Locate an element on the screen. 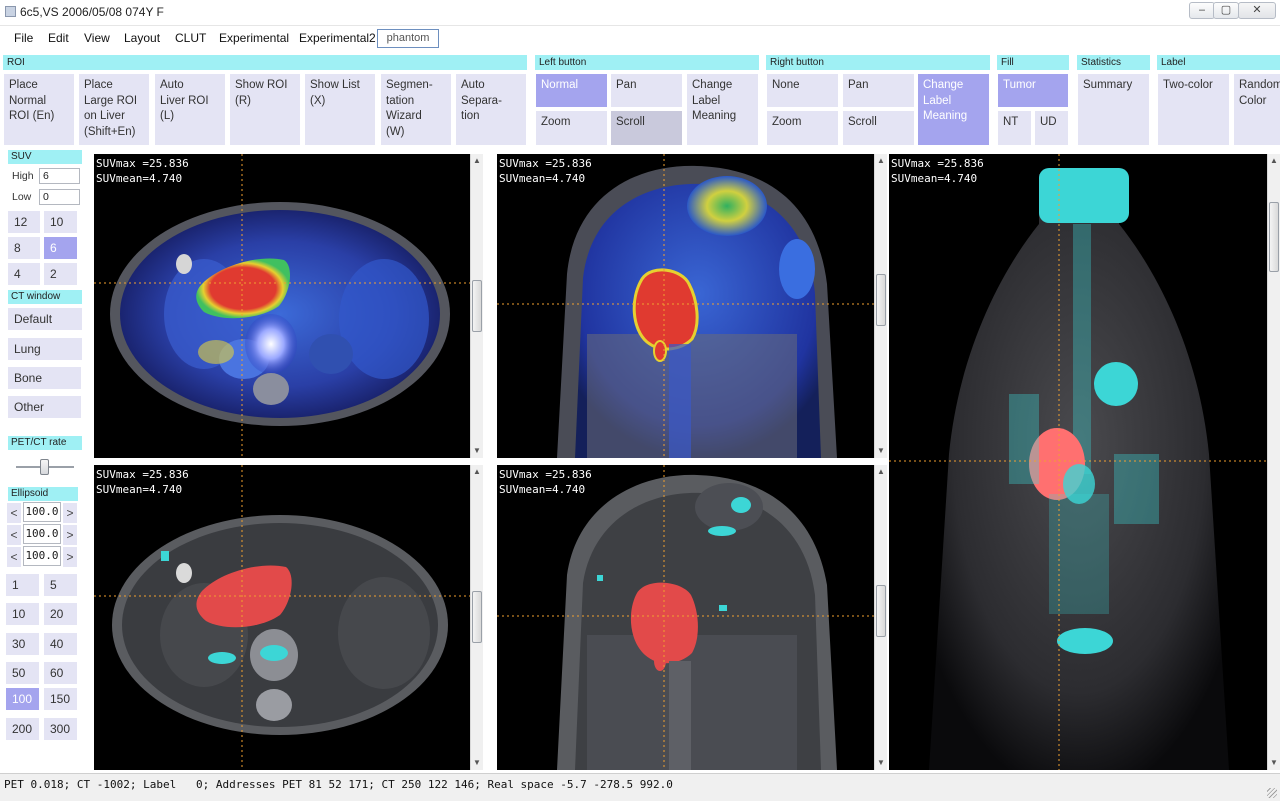 The width and height of the screenshot is (1280, 801). ellipsoid-z-decrease-button: < is located at coordinates (14, 557).